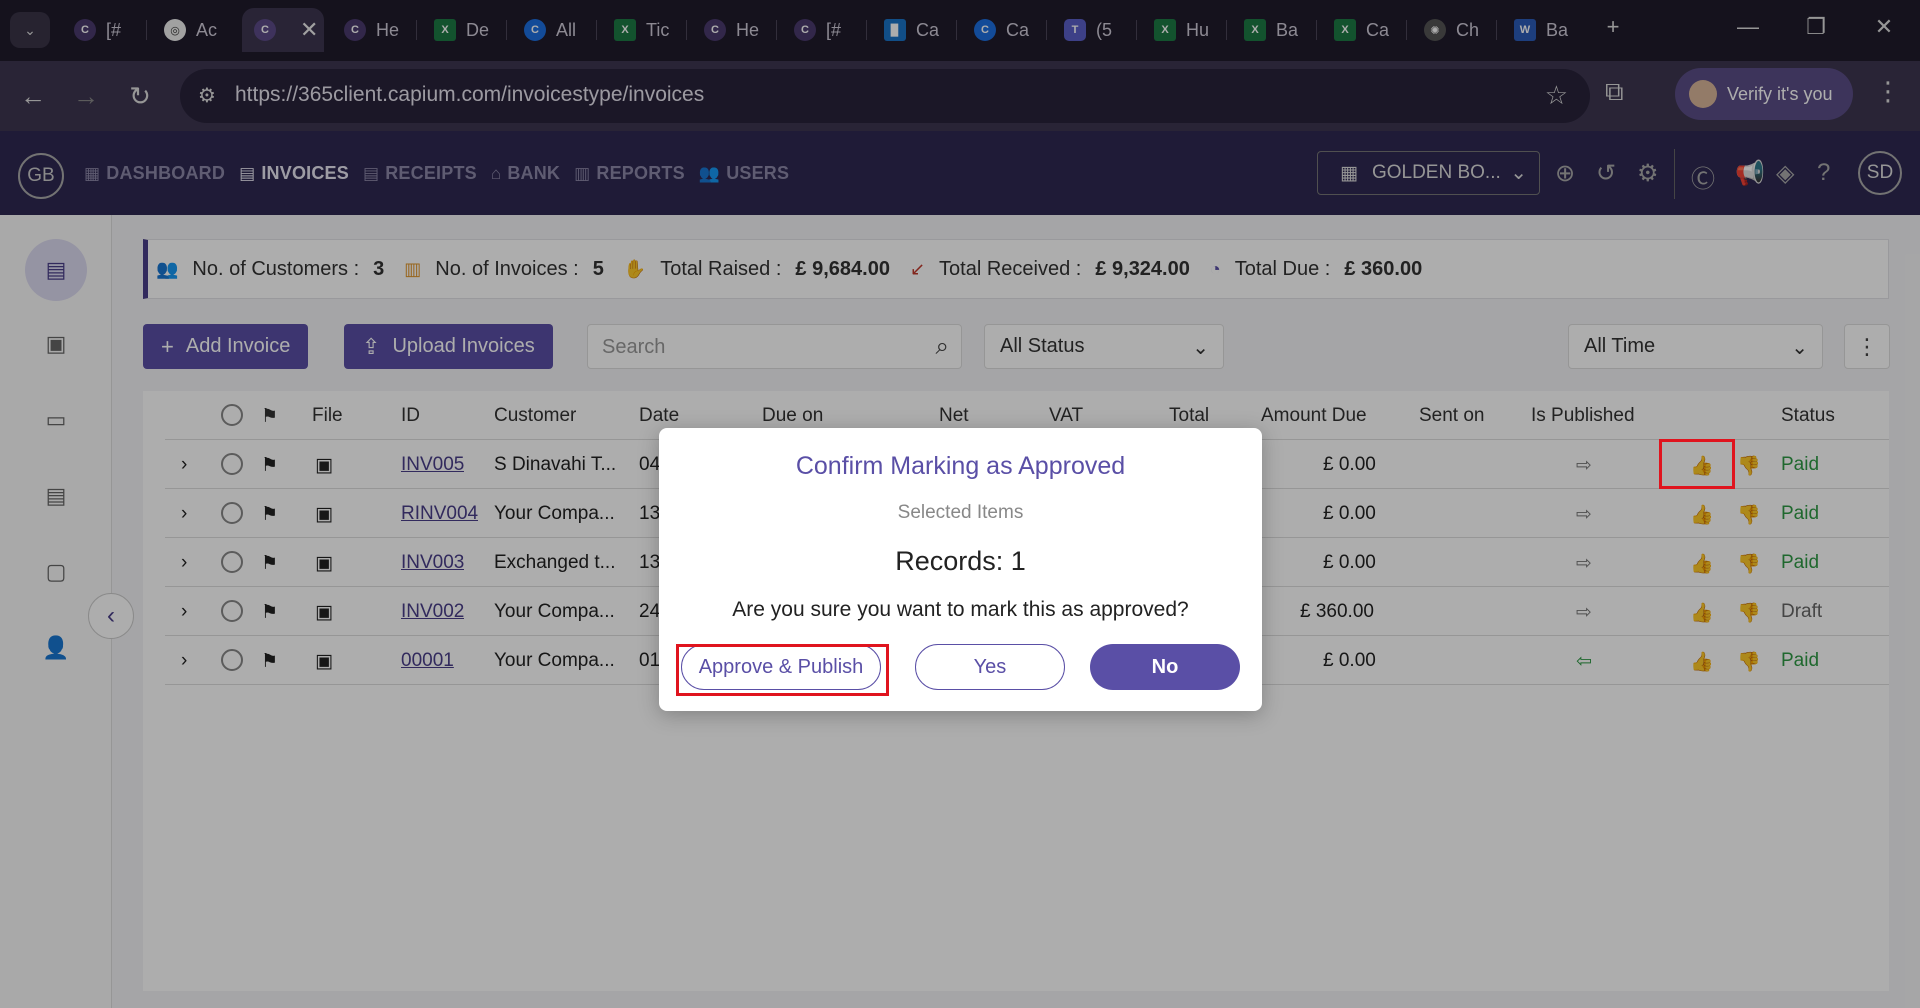  I want to click on highlight-approve-publish, so click(782, 670).